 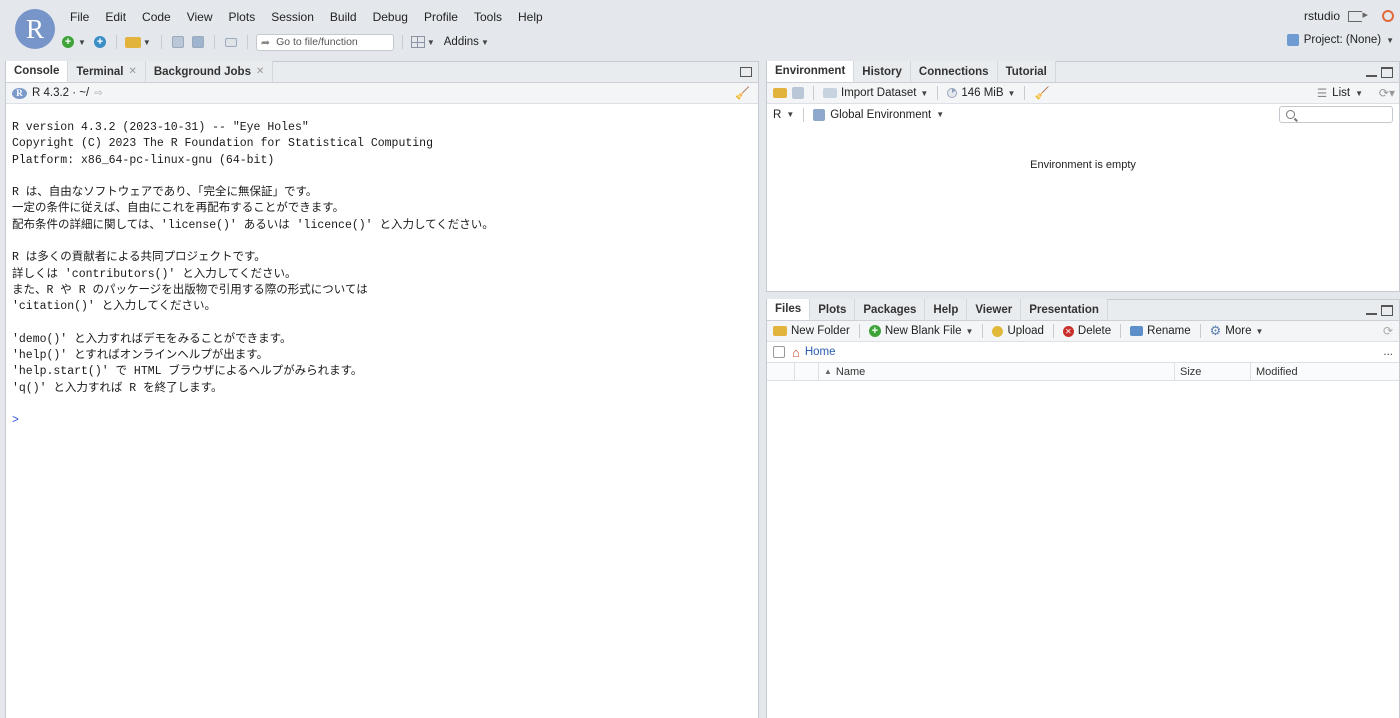 What do you see at coordinates (807, 371) in the screenshot?
I see `column-icon` at bounding box center [807, 371].